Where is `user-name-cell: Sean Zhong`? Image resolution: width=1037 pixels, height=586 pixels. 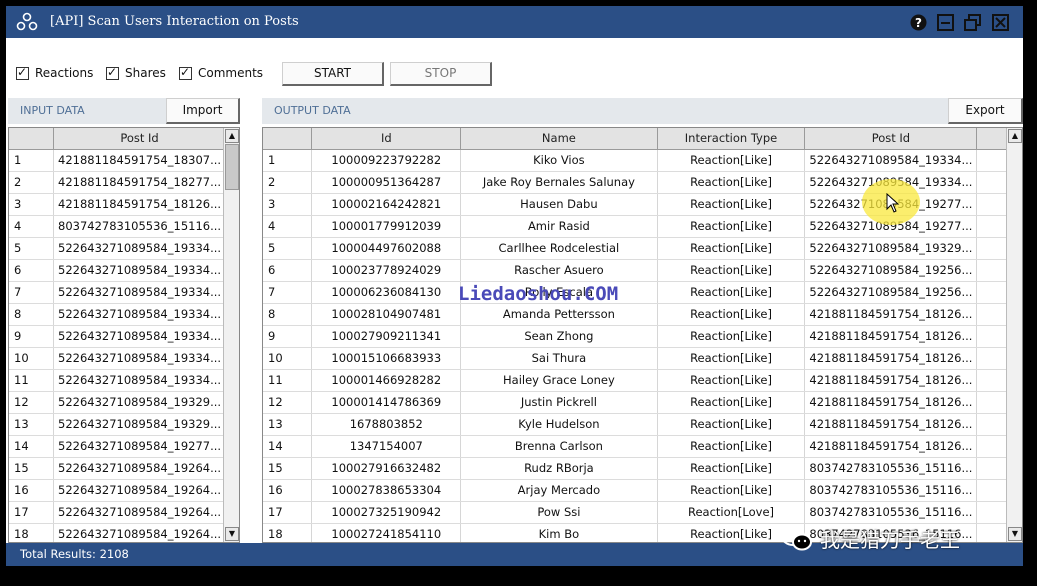 user-name-cell: Sean Zhong is located at coordinates (559, 336).